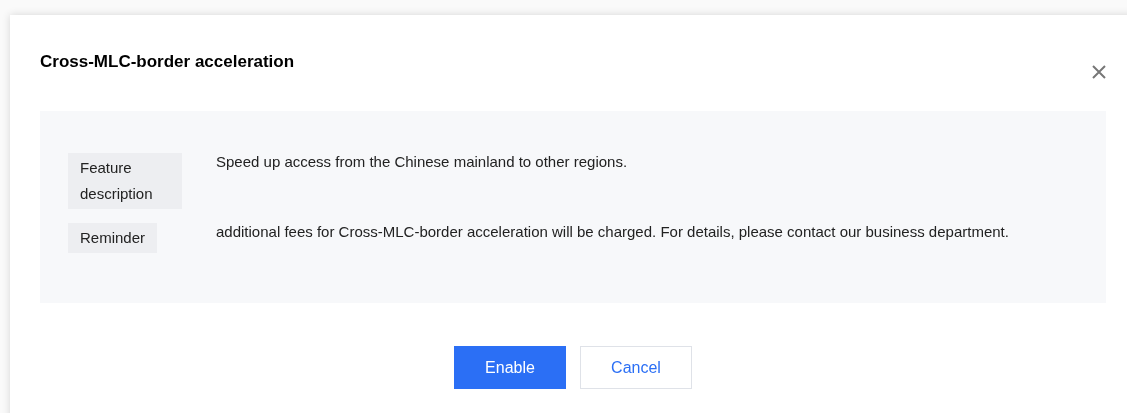 The height and width of the screenshot is (413, 1127). I want to click on field-label: Reminder, so click(113, 238).